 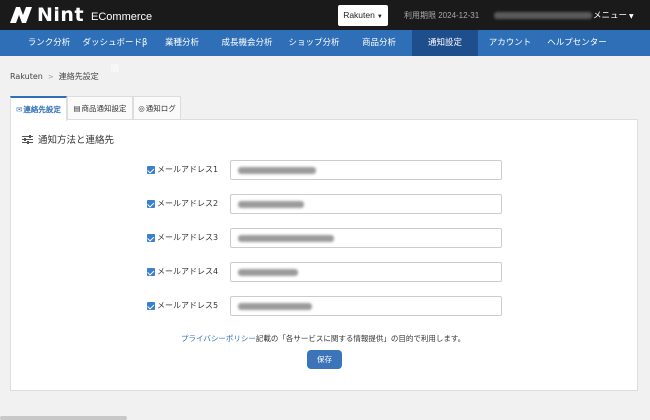 I want to click on user-menu: メニュー ▼, so click(x=564, y=15).